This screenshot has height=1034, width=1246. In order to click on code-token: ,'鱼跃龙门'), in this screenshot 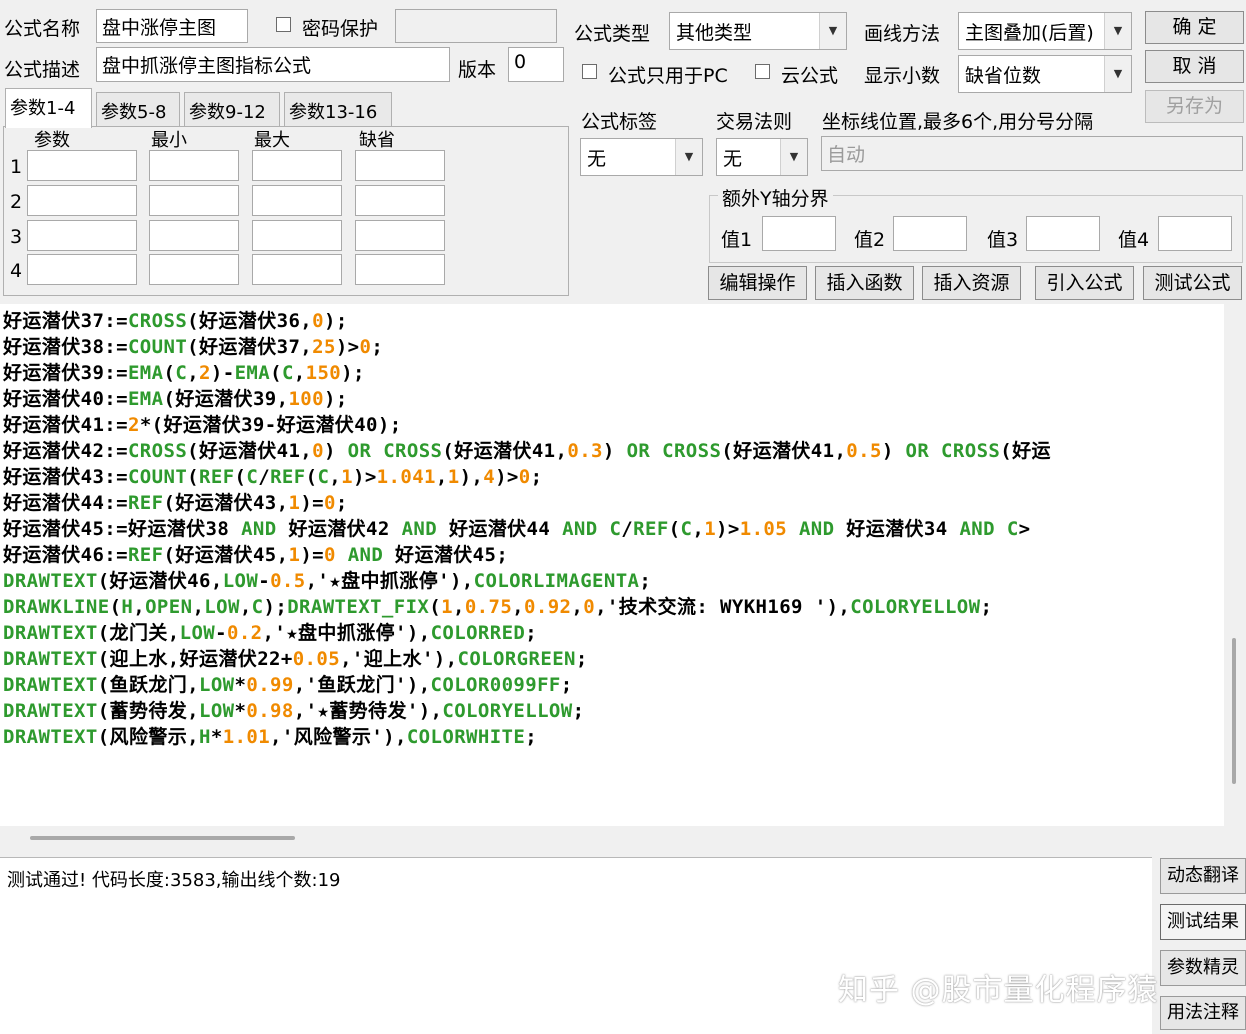, I will do `click(362, 685)`.